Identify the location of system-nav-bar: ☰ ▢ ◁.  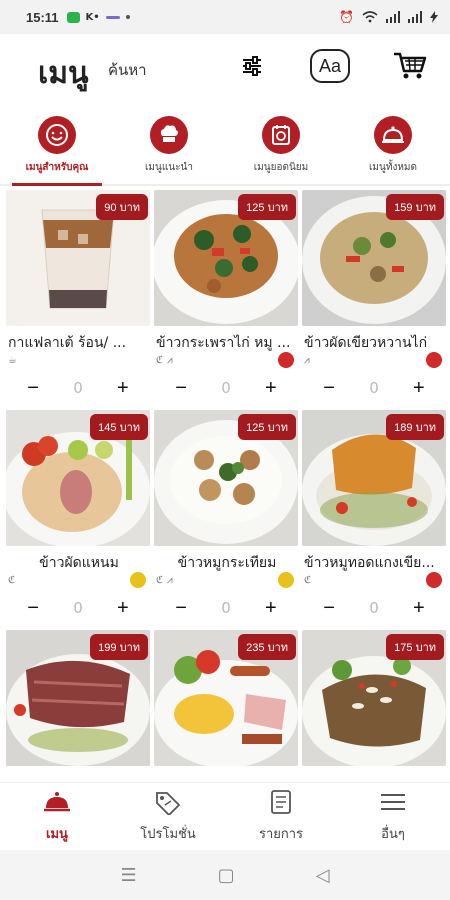
(225, 875).